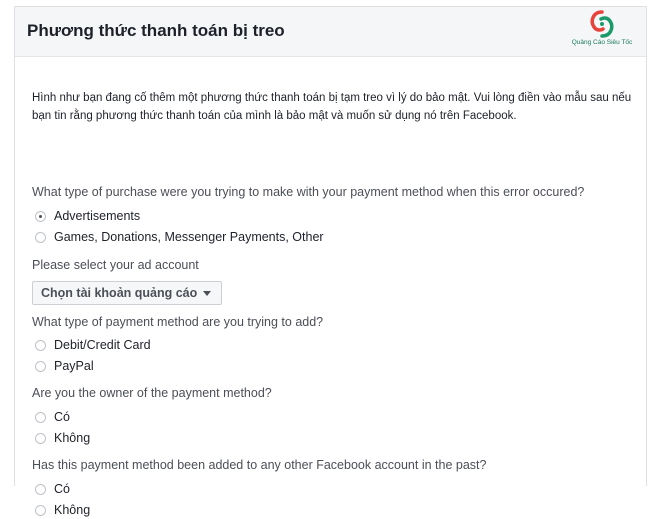 The width and height of the screenshot is (663, 519). I want to click on option-label: Advertisements, so click(97, 216).